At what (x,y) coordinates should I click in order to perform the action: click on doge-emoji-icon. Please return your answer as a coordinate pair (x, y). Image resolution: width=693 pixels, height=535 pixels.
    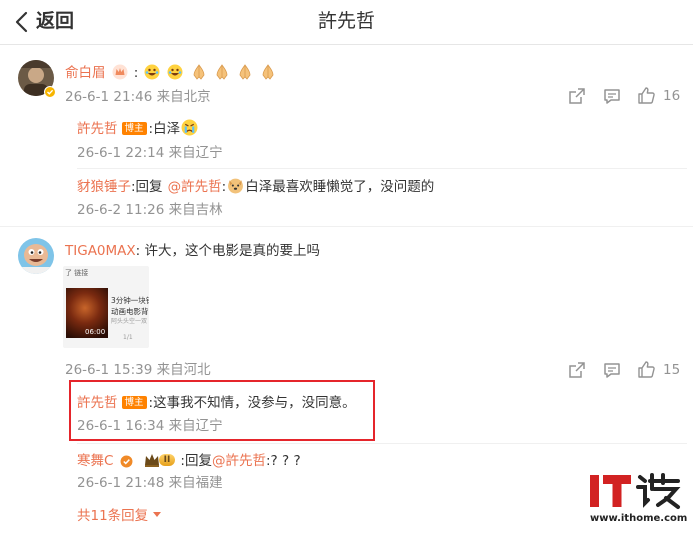
    Looking at the image, I should click on (236, 186).